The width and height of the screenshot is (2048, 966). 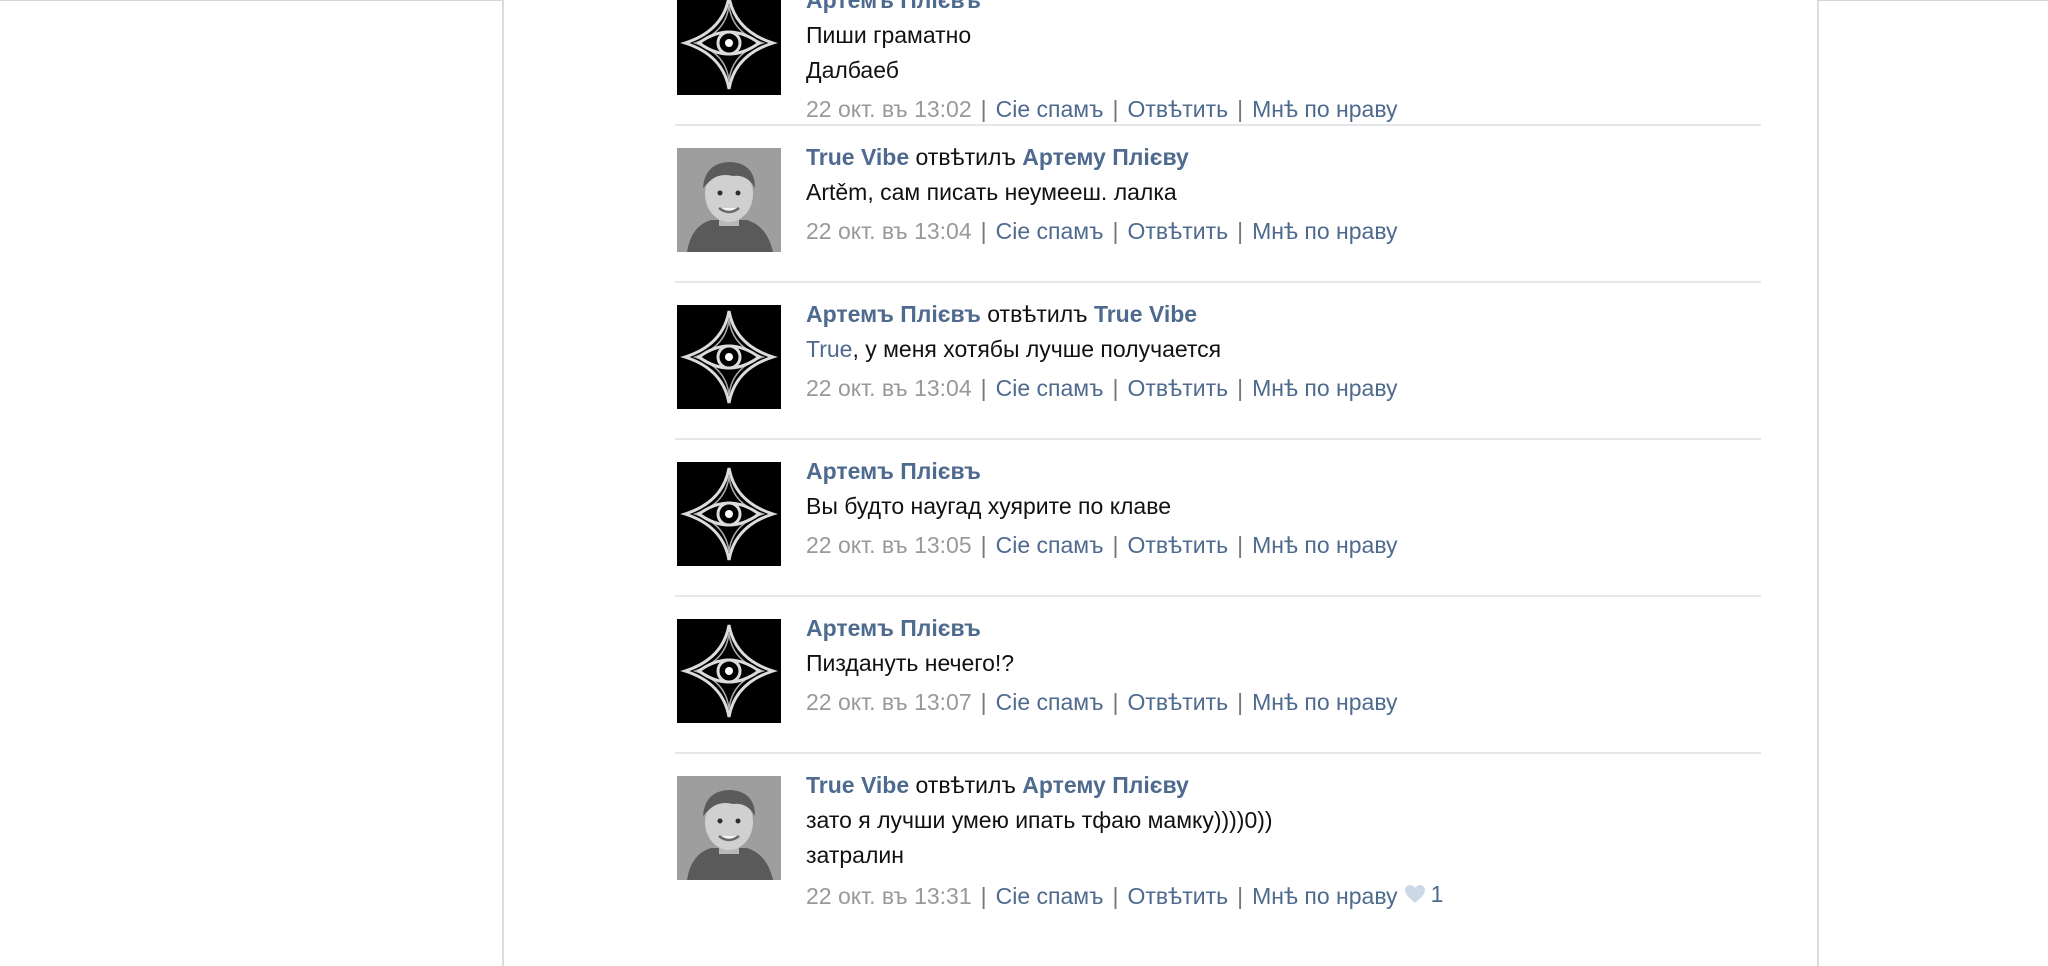 What do you see at coordinates (889, 702) in the screenshot?
I see `comment-timestamp: 22 окт. въ 13:07` at bounding box center [889, 702].